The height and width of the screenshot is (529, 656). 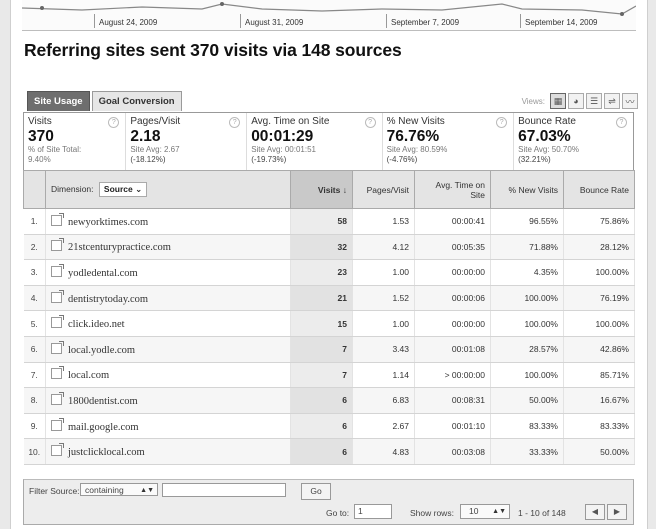 What do you see at coordinates (168, 375) in the screenshot?
I see `source-cell: local.com` at bounding box center [168, 375].